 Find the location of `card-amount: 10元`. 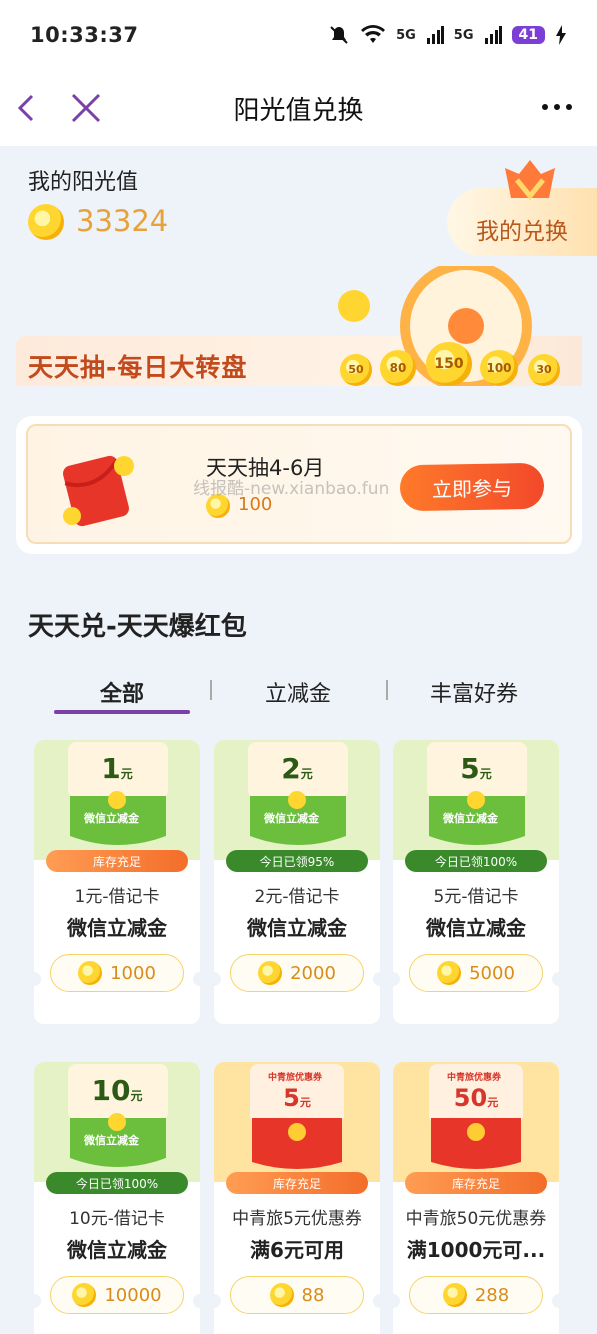

card-amount: 10元 is located at coordinates (117, 1090).